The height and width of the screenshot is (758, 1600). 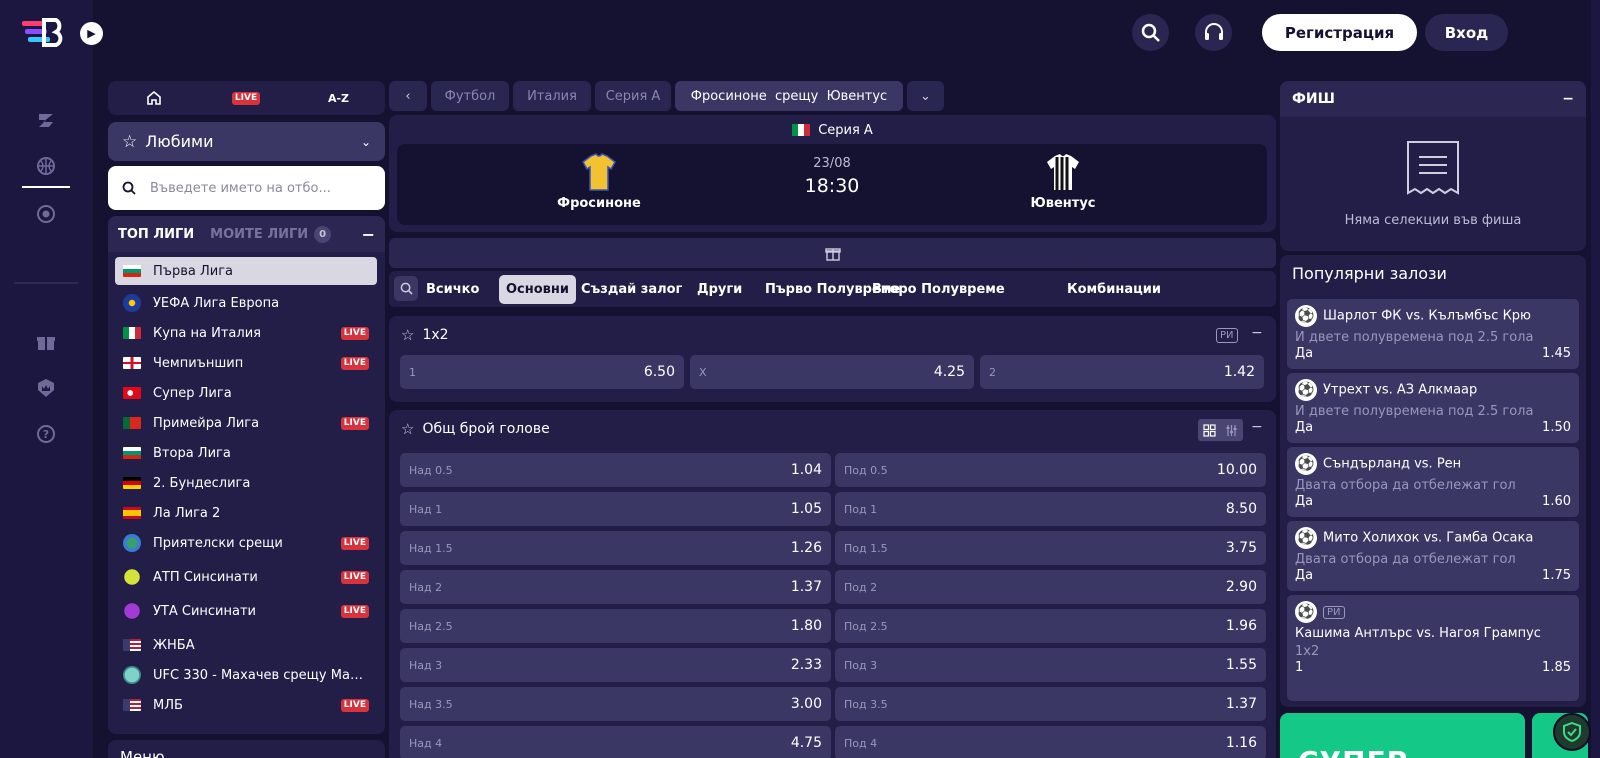 I want to click on market-tab: Комбинации, so click(x=1114, y=289).